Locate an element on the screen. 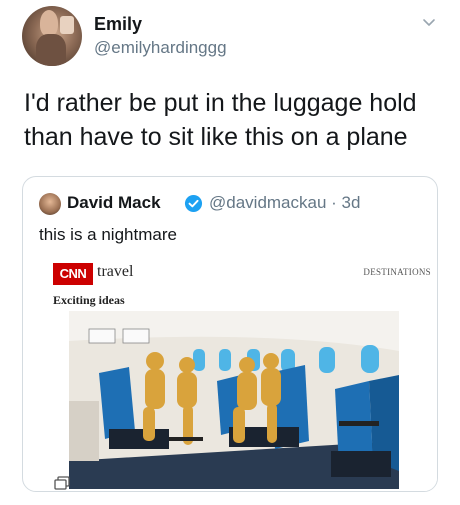 The image size is (460, 505). tweet-text-line: than have to sit like this on a plane is located at coordinates (216, 137).